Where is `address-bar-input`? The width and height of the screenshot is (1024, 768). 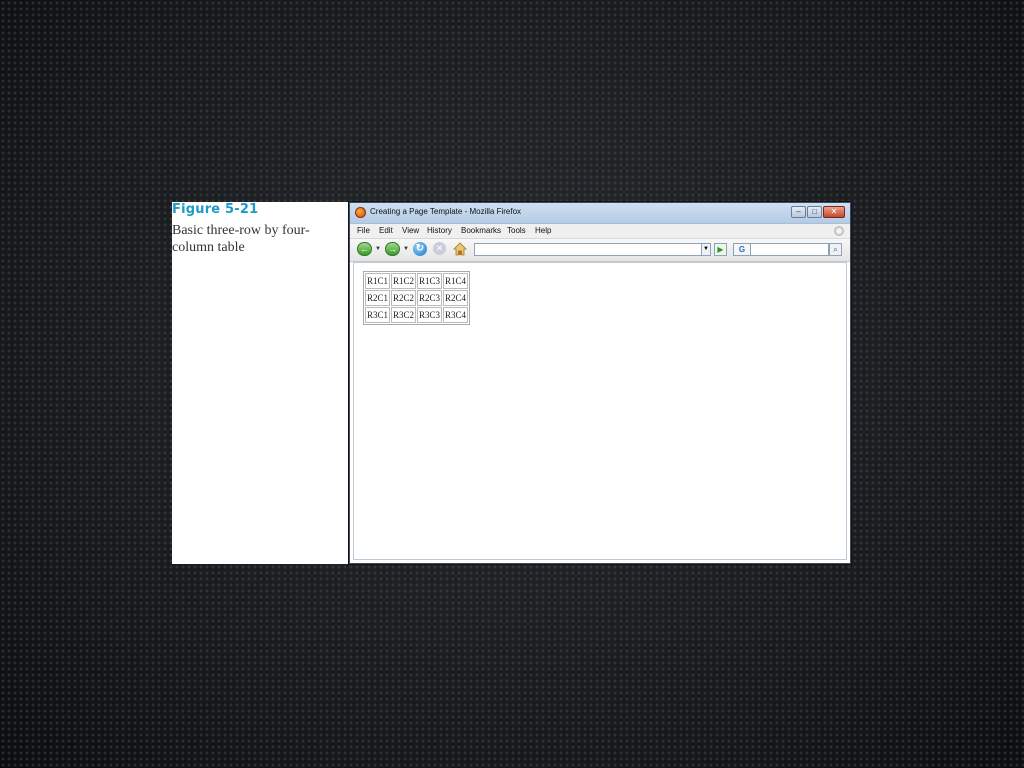 address-bar-input is located at coordinates (588, 249).